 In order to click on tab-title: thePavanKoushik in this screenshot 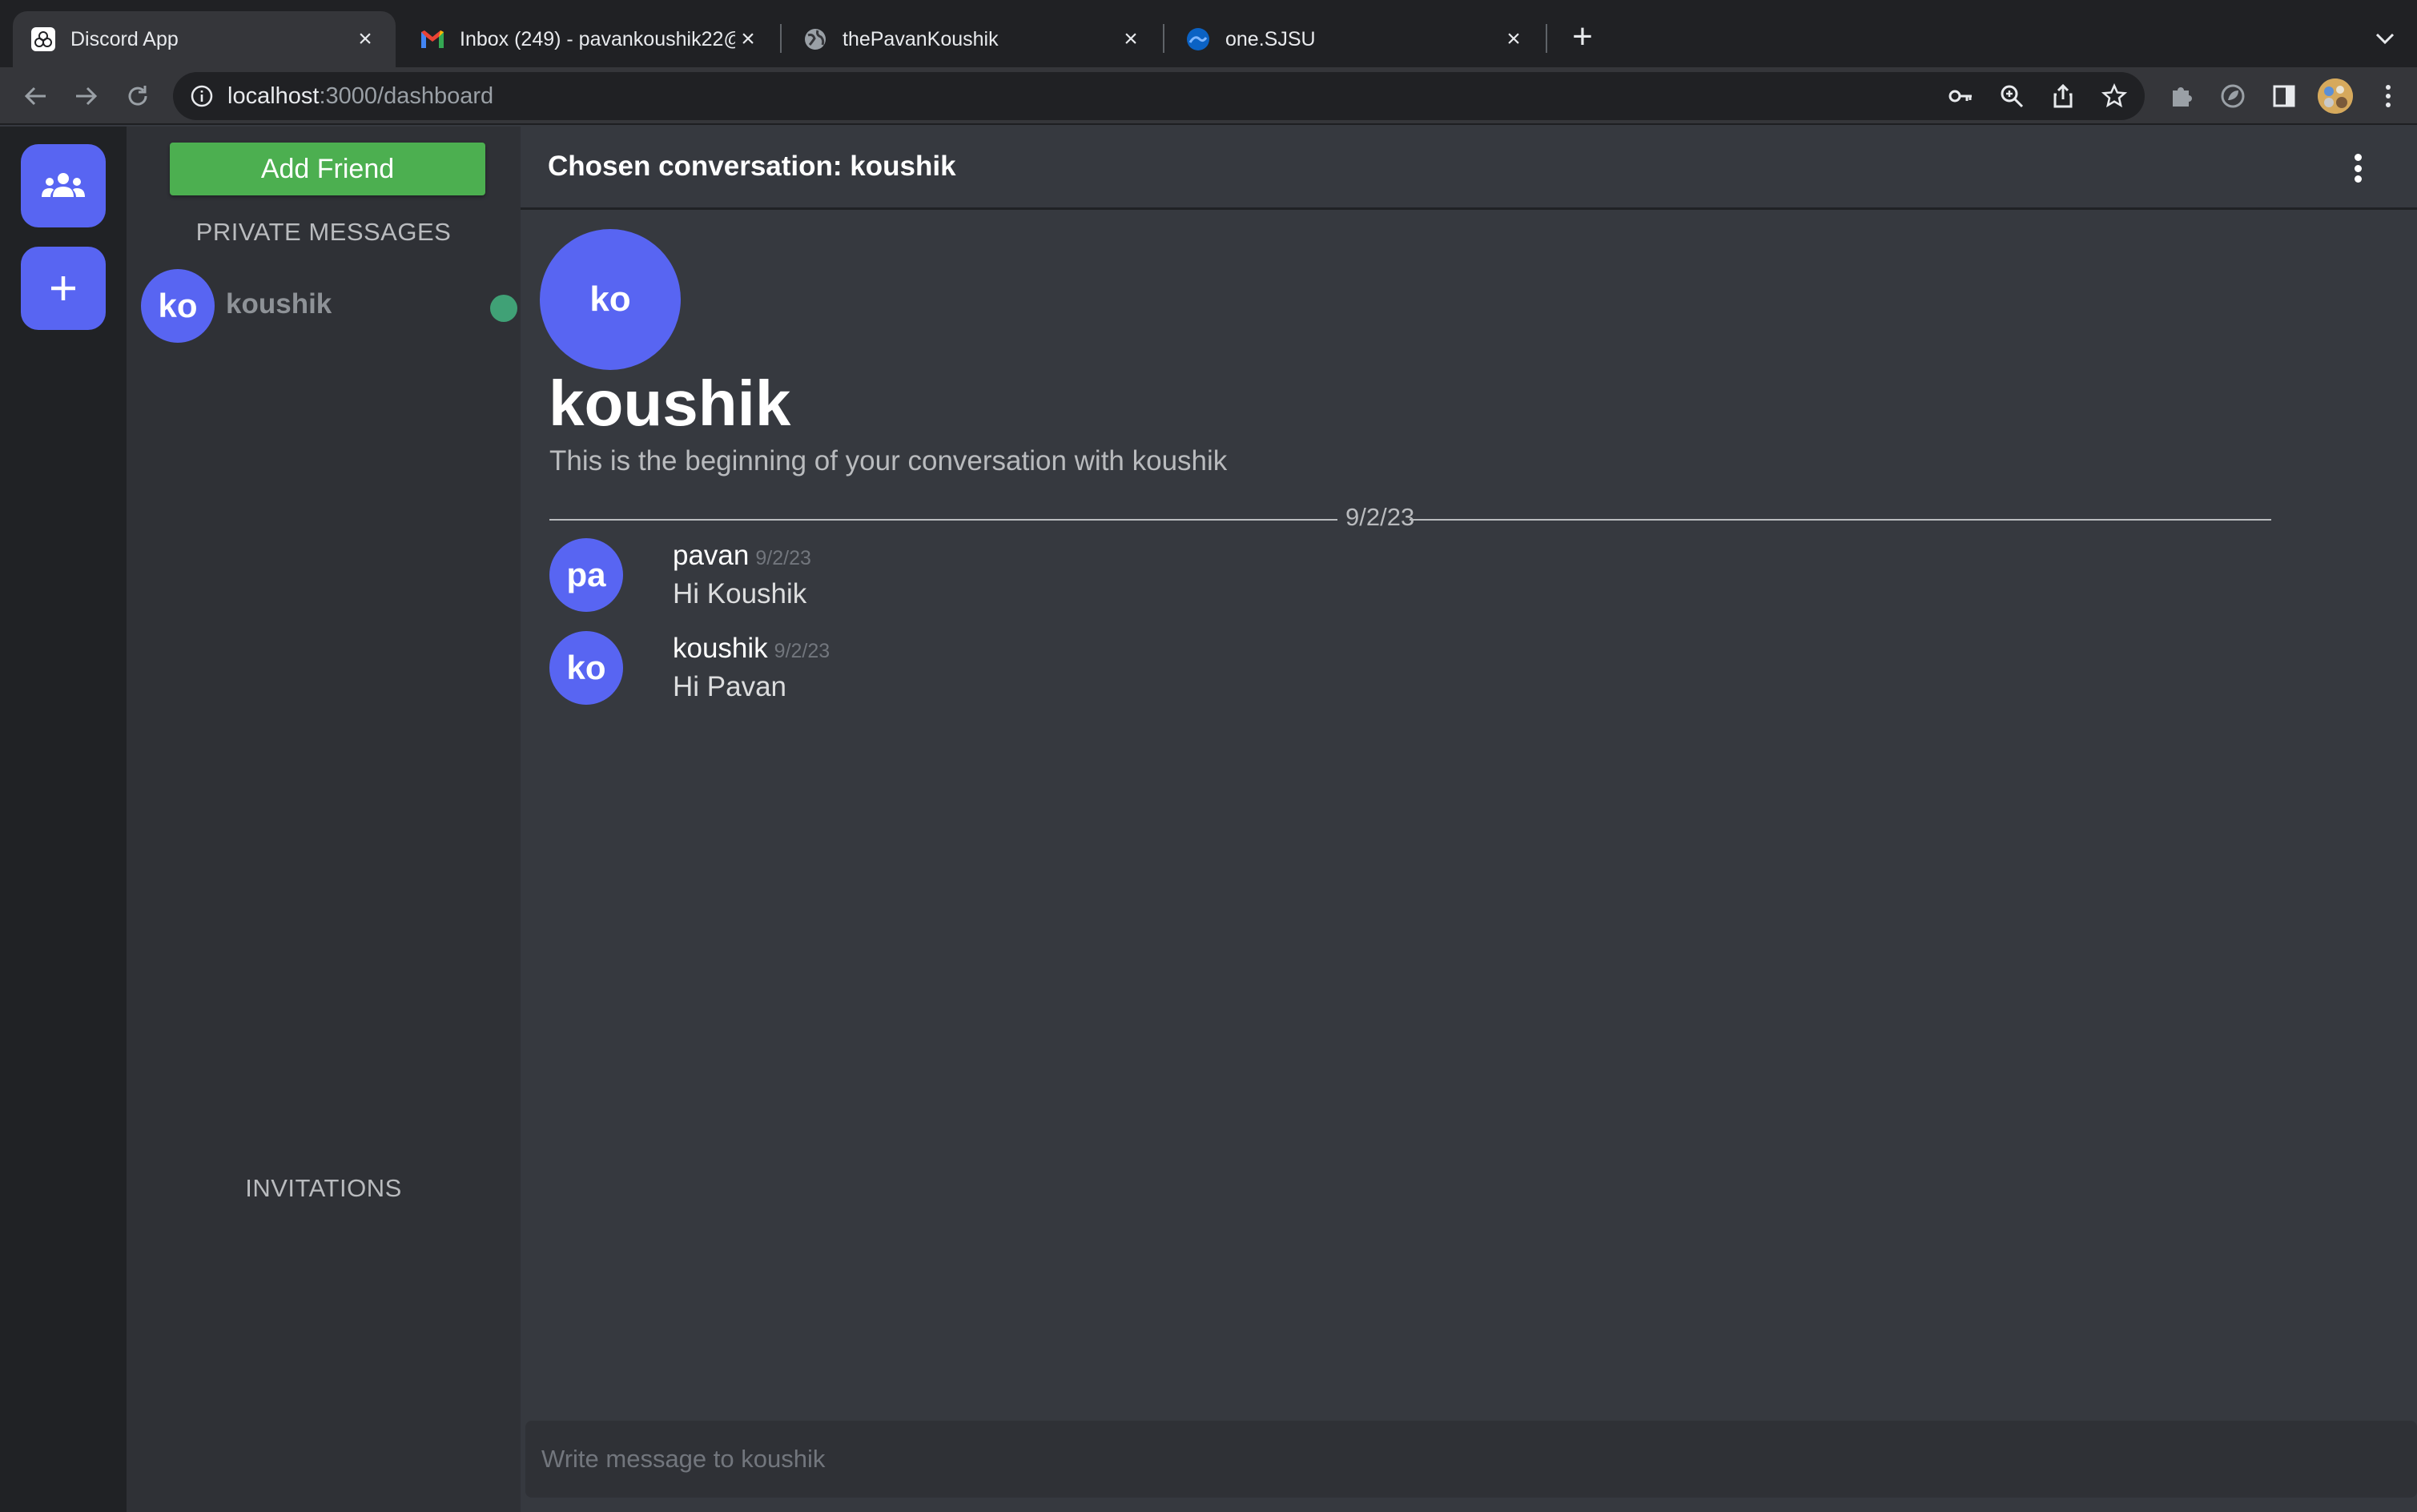, I will do `click(921, 38)`.